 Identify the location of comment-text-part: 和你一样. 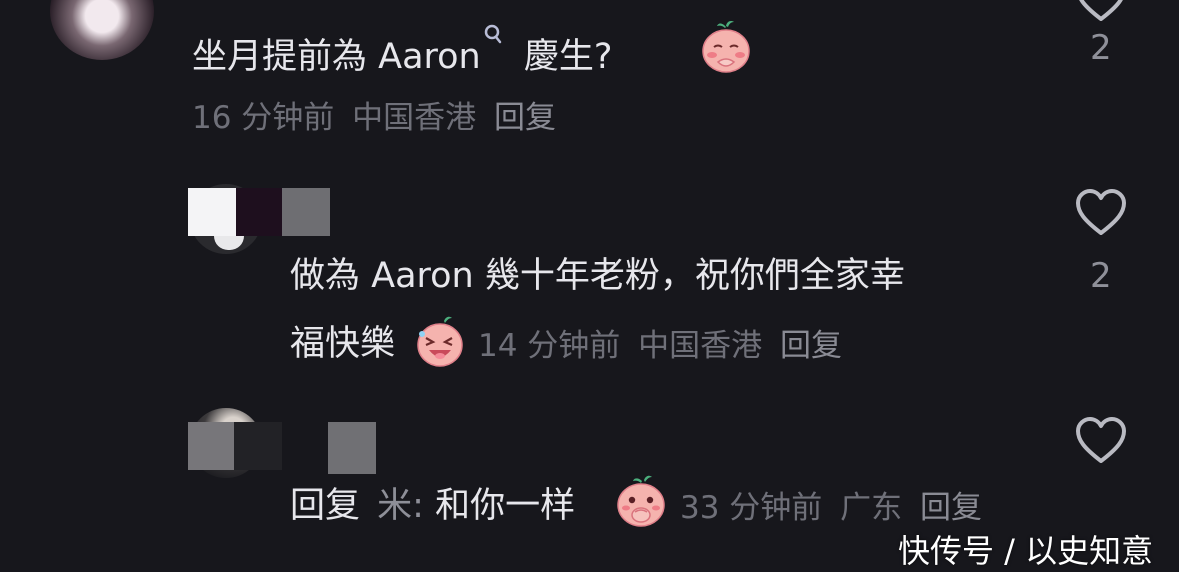
(505, 506).